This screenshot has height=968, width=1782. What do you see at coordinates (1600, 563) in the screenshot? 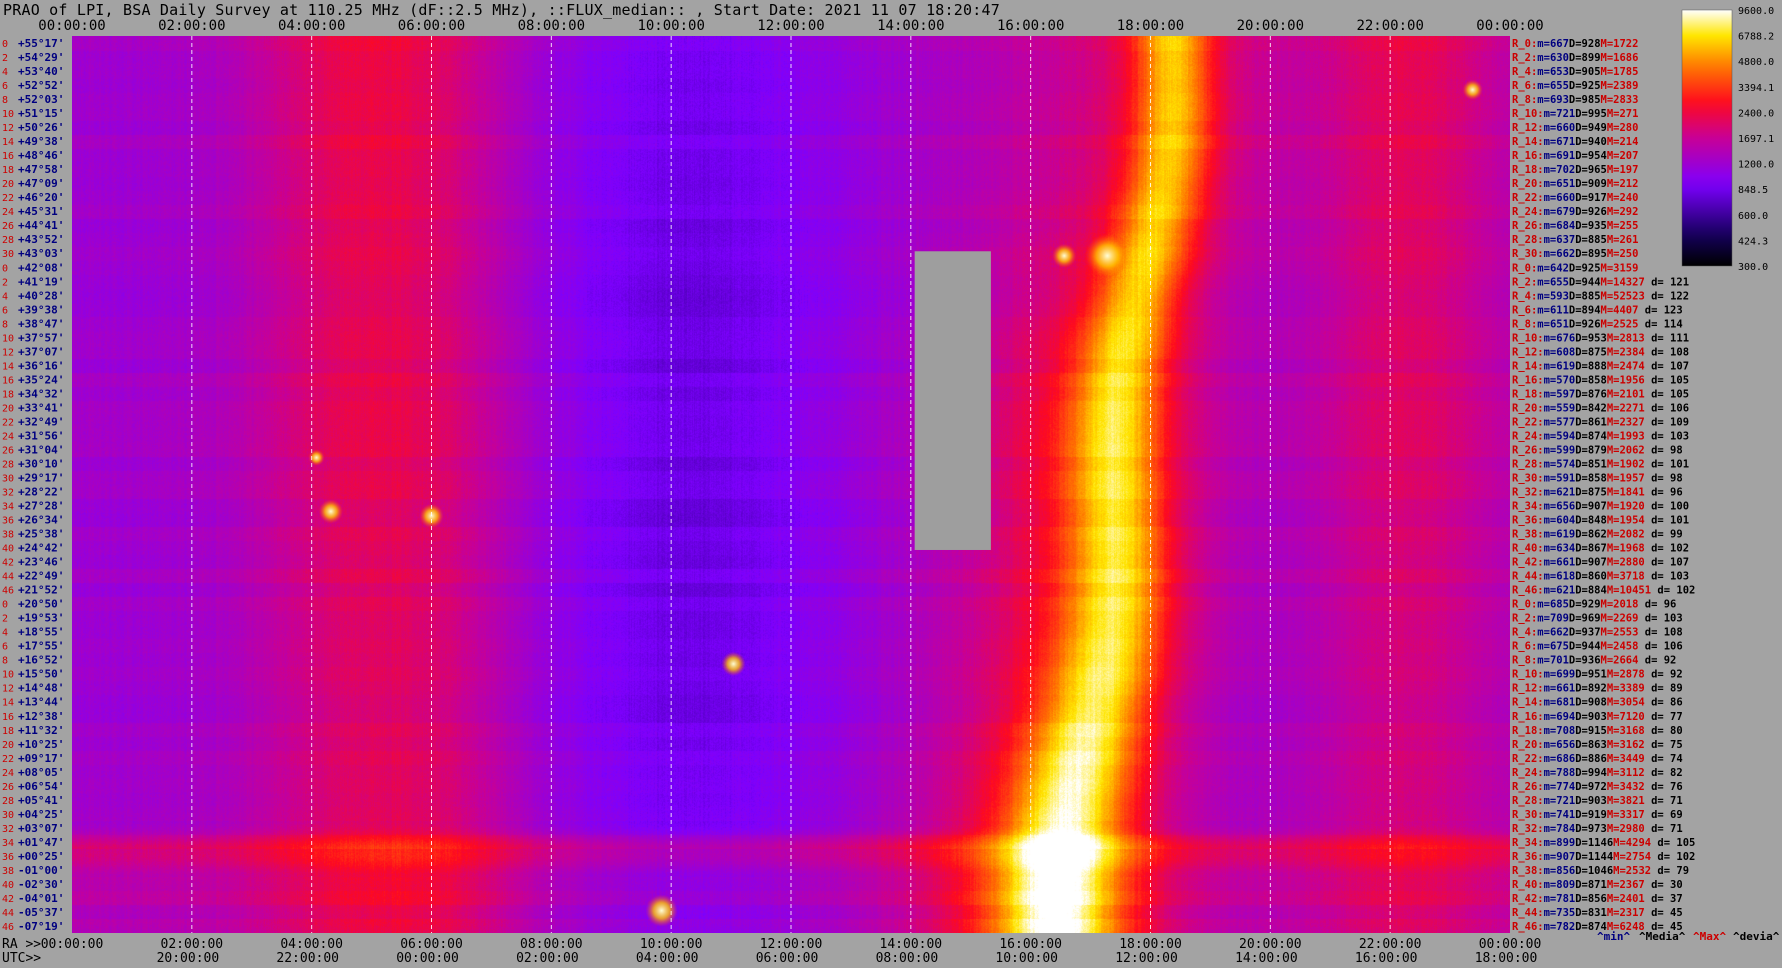
I see `beam-stats-row: R_42:m=661D=907M=2880 d= 107` at bounding box center [1600, 563].